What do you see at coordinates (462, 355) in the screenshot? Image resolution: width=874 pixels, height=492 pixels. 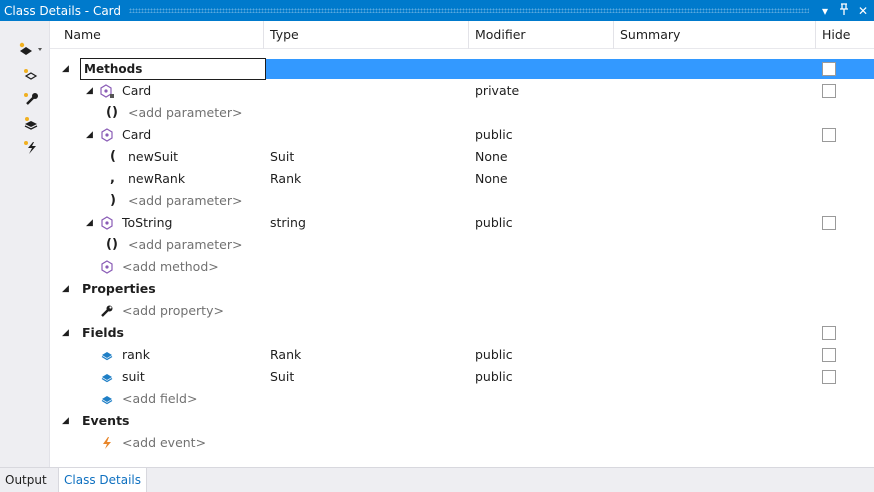 I see `field-row: rank Rank public` at bounding box center [462, 355].